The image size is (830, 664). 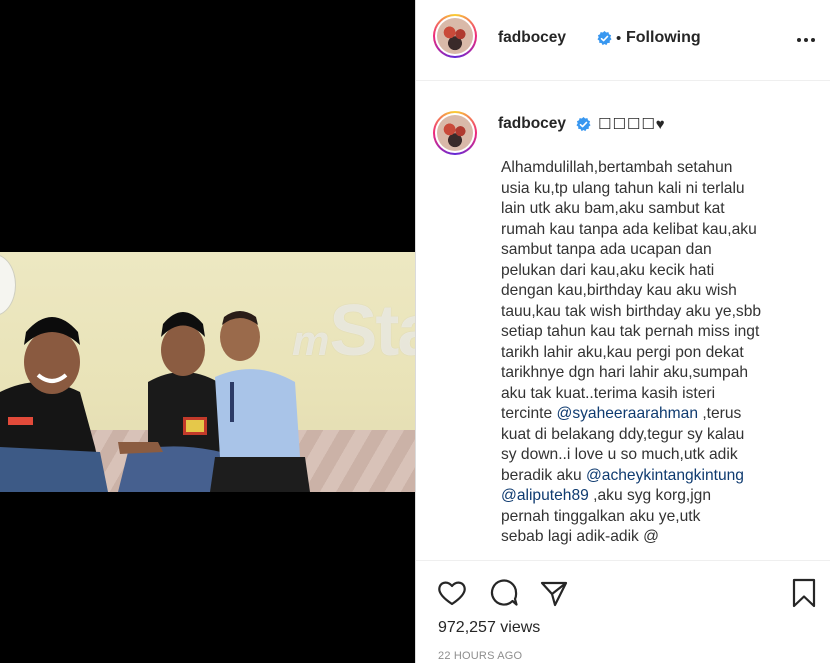 What do you see at coordinates (632, 124) in the screenshot?
I see `caption-emoji: ☐☐☐☐♥` at bounding box center [632, 124].